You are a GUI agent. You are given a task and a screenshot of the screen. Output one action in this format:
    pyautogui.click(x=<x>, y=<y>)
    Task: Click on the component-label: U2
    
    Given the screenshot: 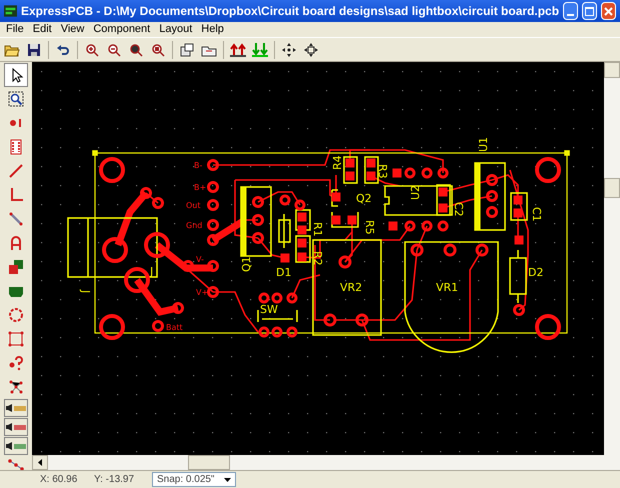 What is the action you would take?
    pyautogui.click(x=415, y=192)
    